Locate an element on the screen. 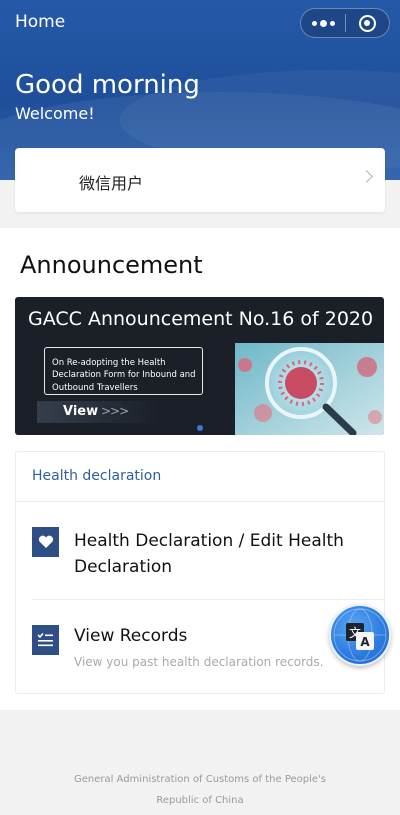  heart-icon is located at coordinates (45, 542).